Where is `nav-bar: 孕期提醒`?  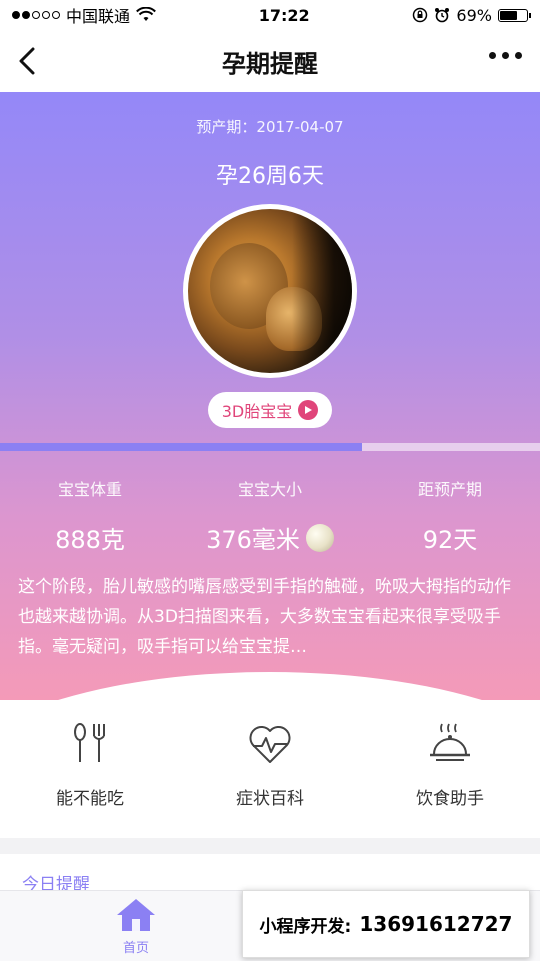
nav-bar: 孕期提醒 is located at coordinates (270, 61).